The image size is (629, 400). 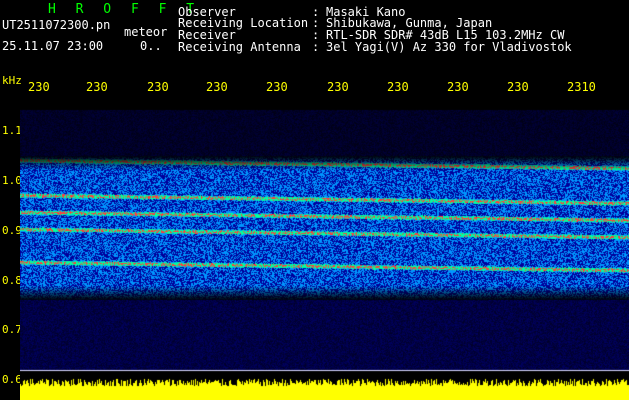 I want to click on meteor-count: 0.., so click(x=151, y=46).